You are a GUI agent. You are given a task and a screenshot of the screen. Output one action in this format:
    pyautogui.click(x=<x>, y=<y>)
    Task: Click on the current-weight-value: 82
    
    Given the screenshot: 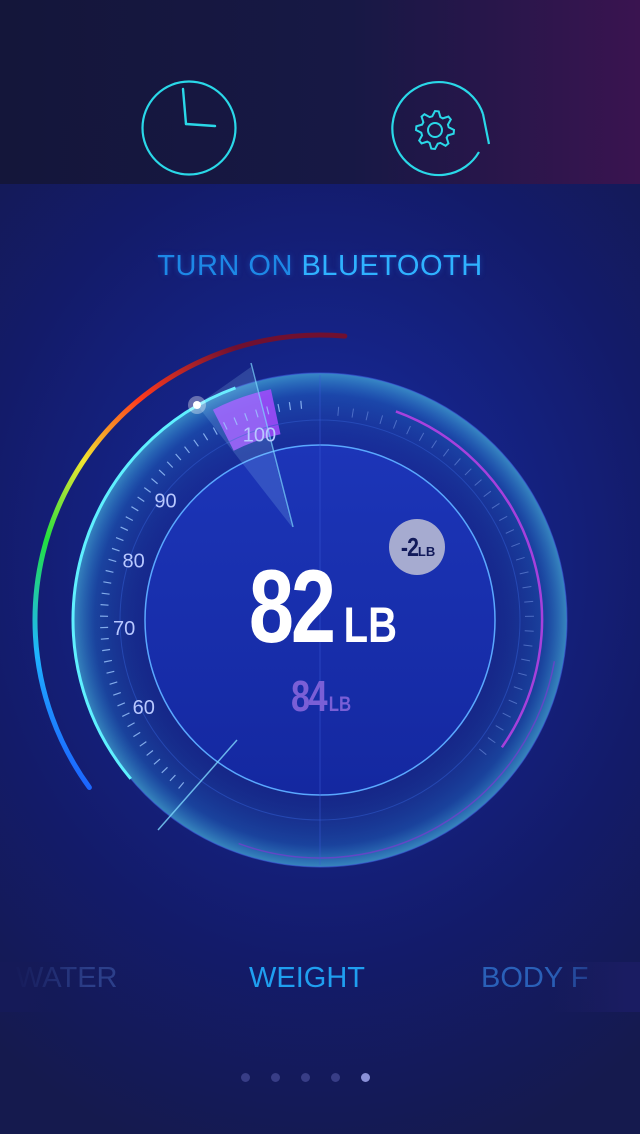 What is the action you would take?
    pyautogui.click(x=292, y=607)
    